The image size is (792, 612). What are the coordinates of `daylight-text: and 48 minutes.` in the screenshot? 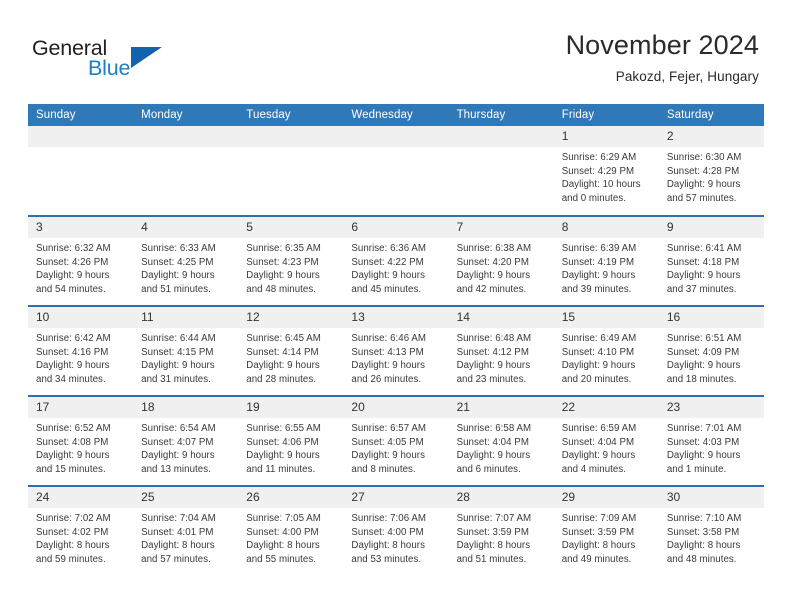 It's located at (701, 559).